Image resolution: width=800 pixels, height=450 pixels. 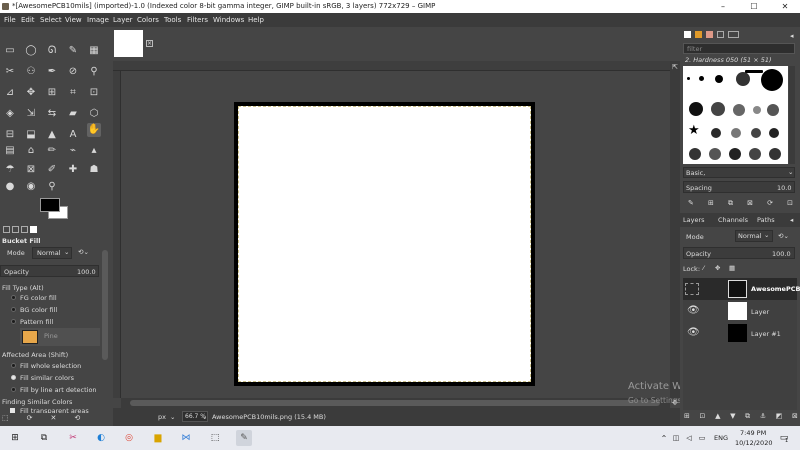 What do you see at coordinates (740, 311) in the screenshot?
I see `layer-row-layer: 👁 Layer` at bounding box center [740, 311].